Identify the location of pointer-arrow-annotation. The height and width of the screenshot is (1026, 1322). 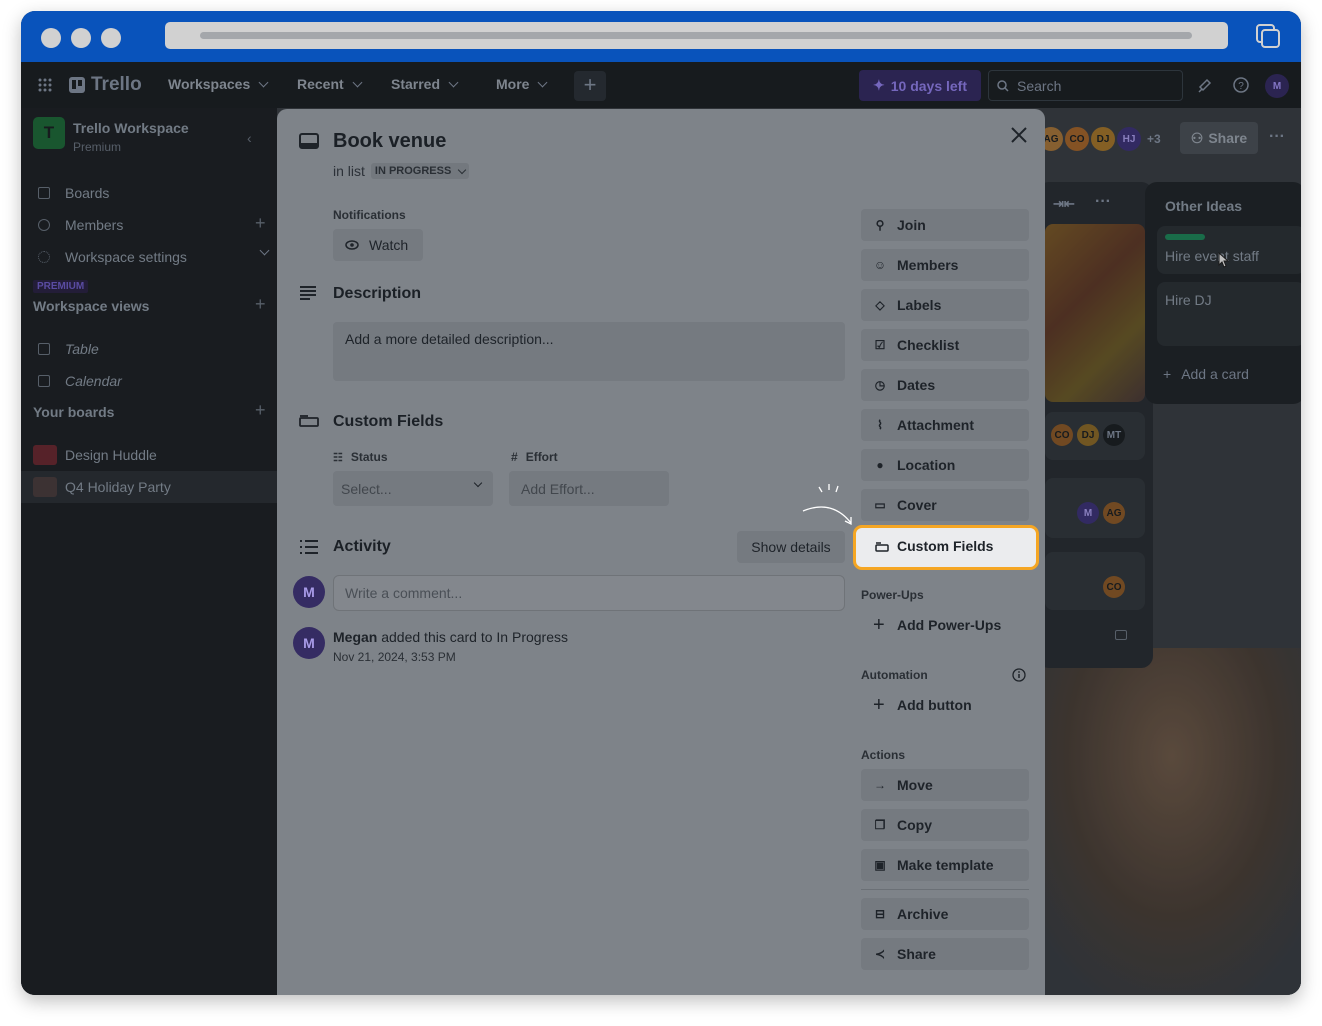
(827, 505).